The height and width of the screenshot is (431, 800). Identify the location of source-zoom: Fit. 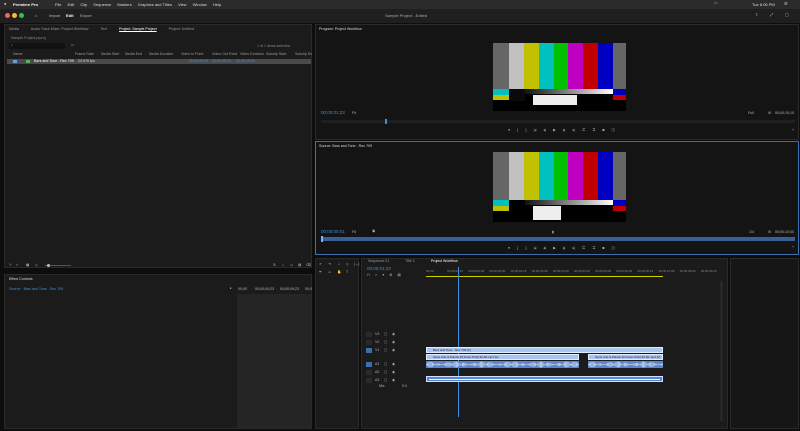
(354, 232).